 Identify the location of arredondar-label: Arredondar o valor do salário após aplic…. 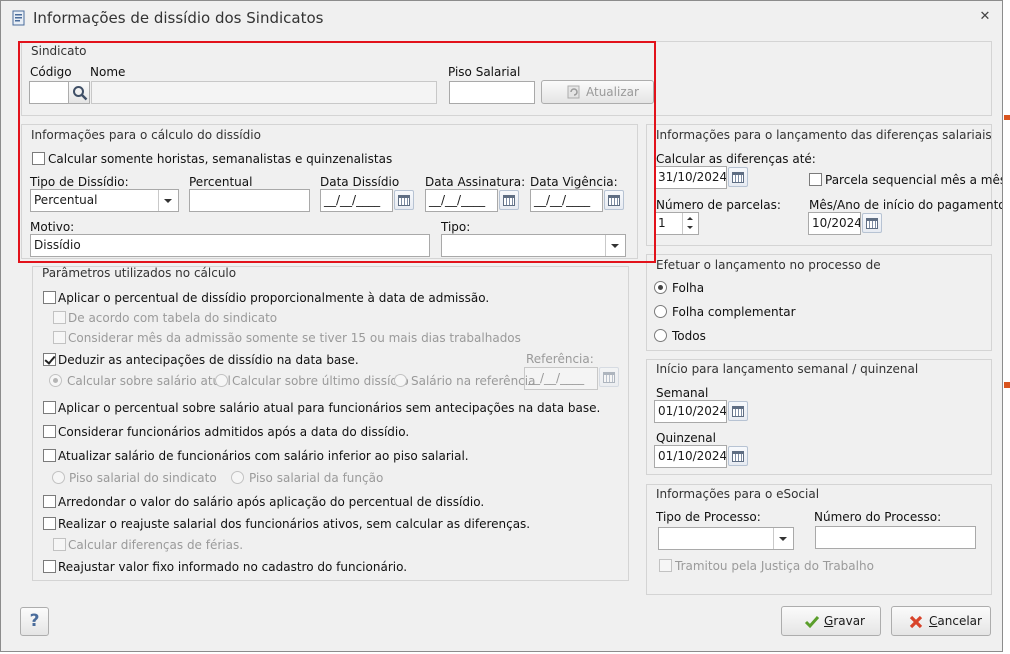
(271, 502).